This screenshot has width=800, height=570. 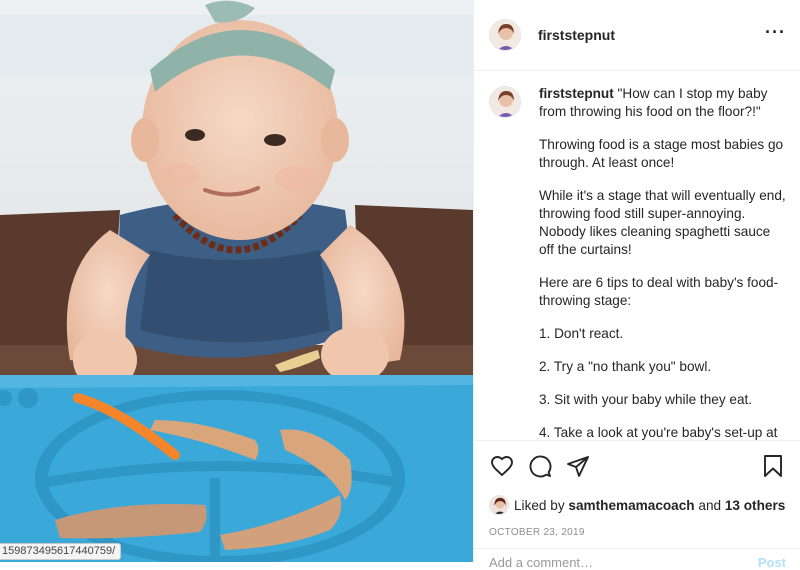 What do you see at coordinates (581, 333) in the screenshot?
I see `caption-tip: 1. Don't react.` at bounding box center [581, 333].